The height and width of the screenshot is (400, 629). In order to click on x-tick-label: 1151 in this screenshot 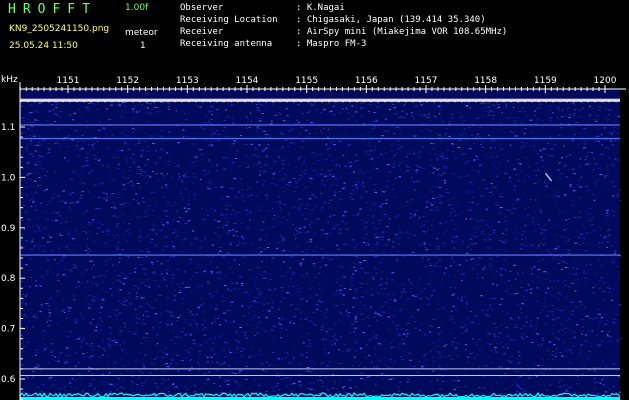, I will do `click(68, 81)`.